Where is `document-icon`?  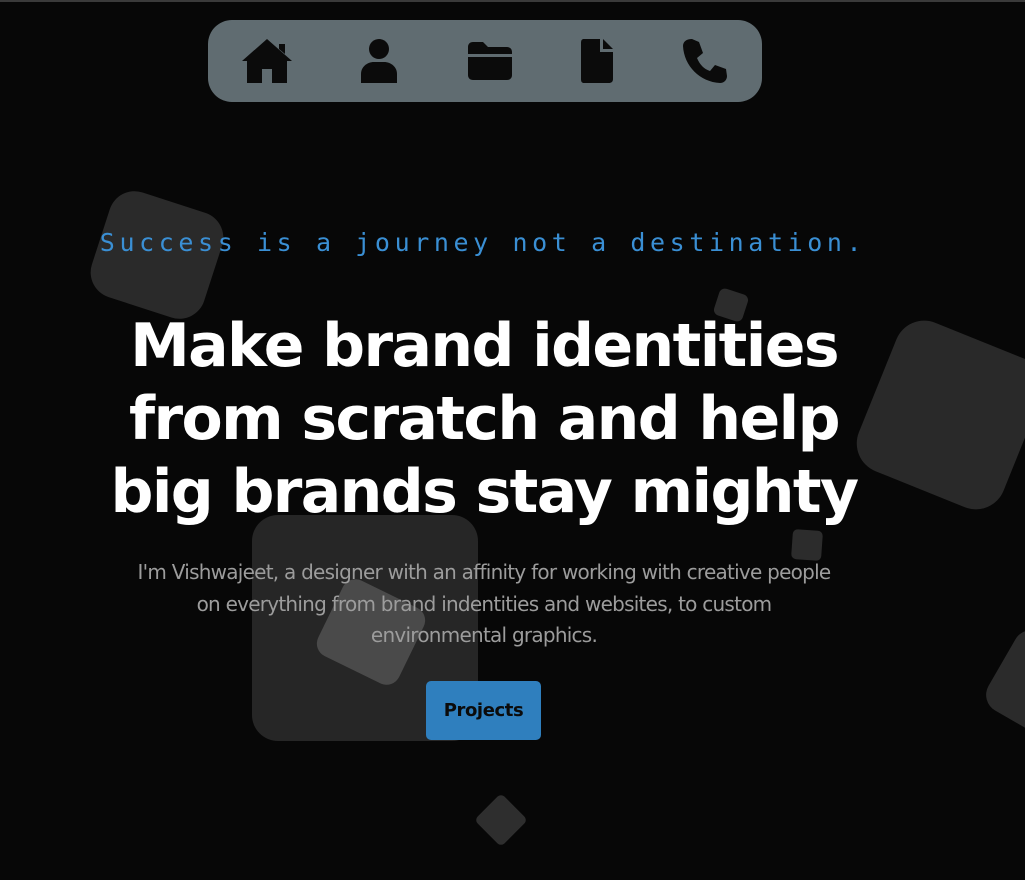 document-icon is located at coordinates (597, 61).